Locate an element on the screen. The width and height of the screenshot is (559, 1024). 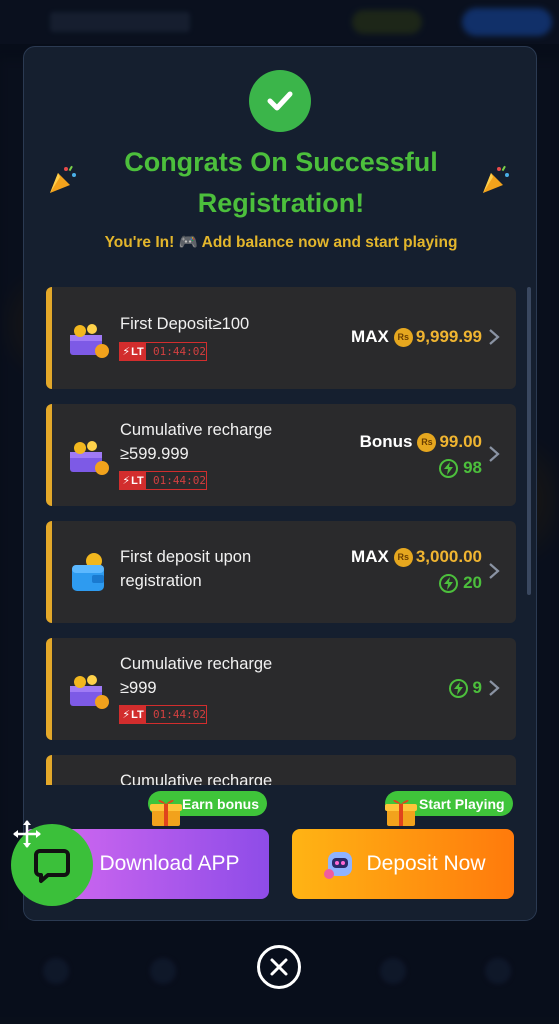
drag-move-icon is located at coordinates (27, 834).